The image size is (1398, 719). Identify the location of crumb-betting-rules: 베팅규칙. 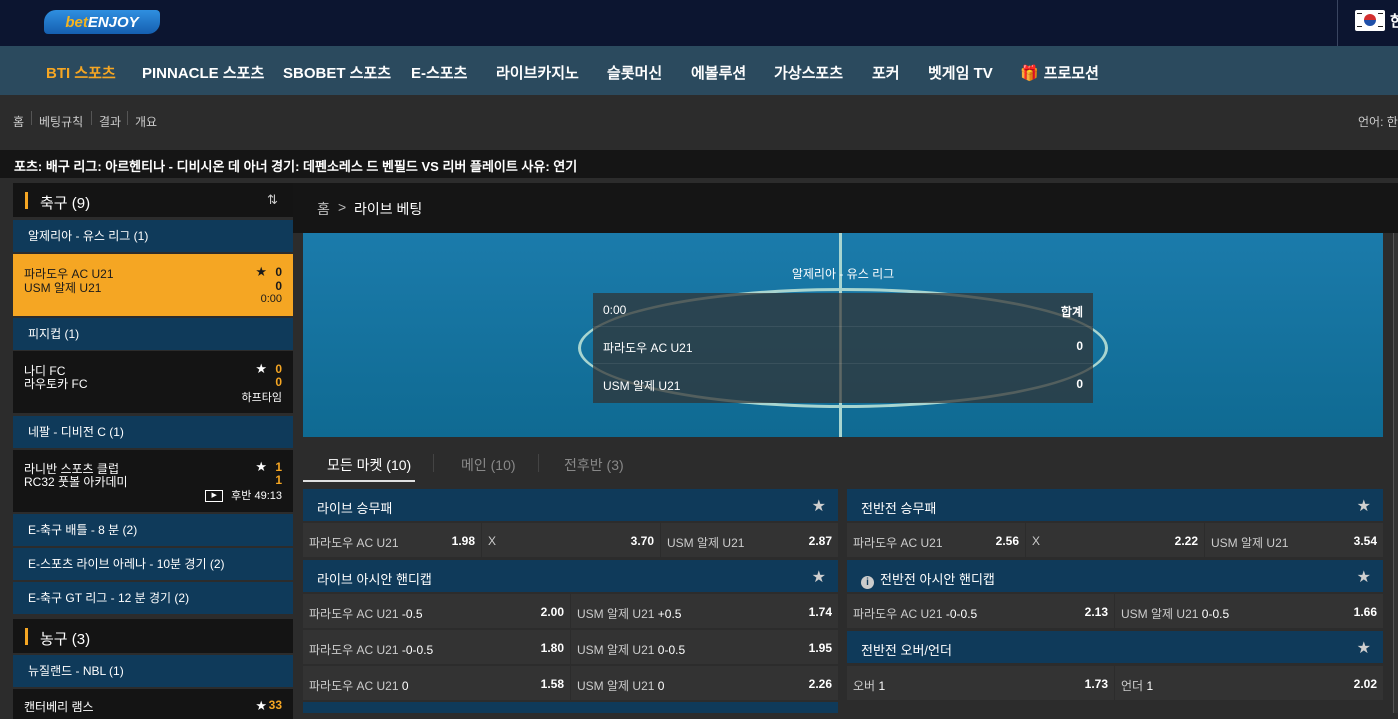
(61, 121).